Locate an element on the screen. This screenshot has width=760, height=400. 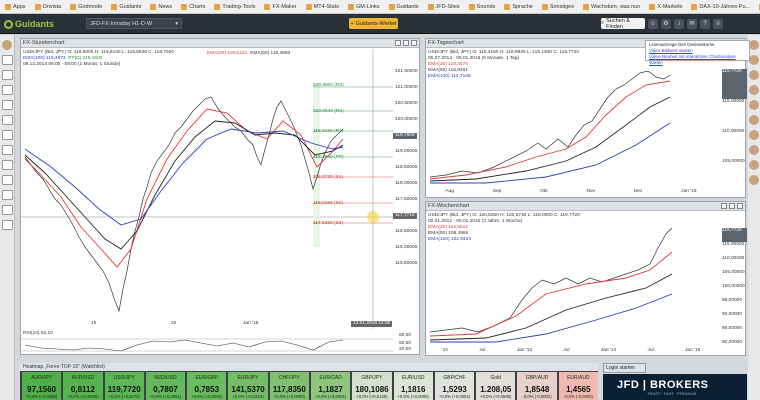
bookmark-item: Trading-Tools is located at coordinates (234, 6).